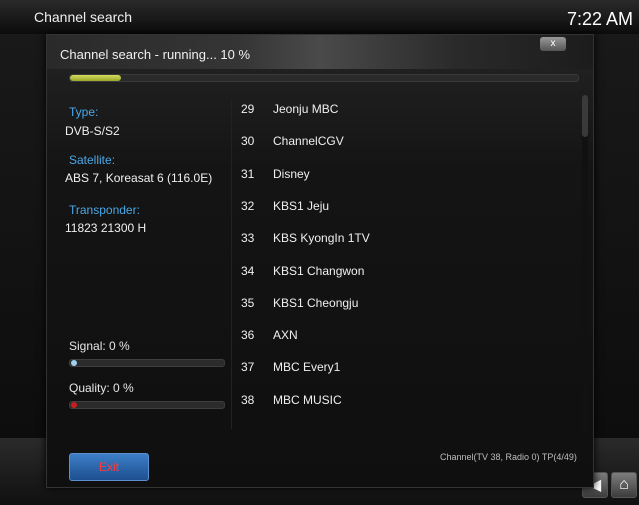 The width and height of the screenshot is (639, 505). Describe the element at coordinates (99, 346) in the screenshot. I see `signal-label: Signal: 0 %` at that location.